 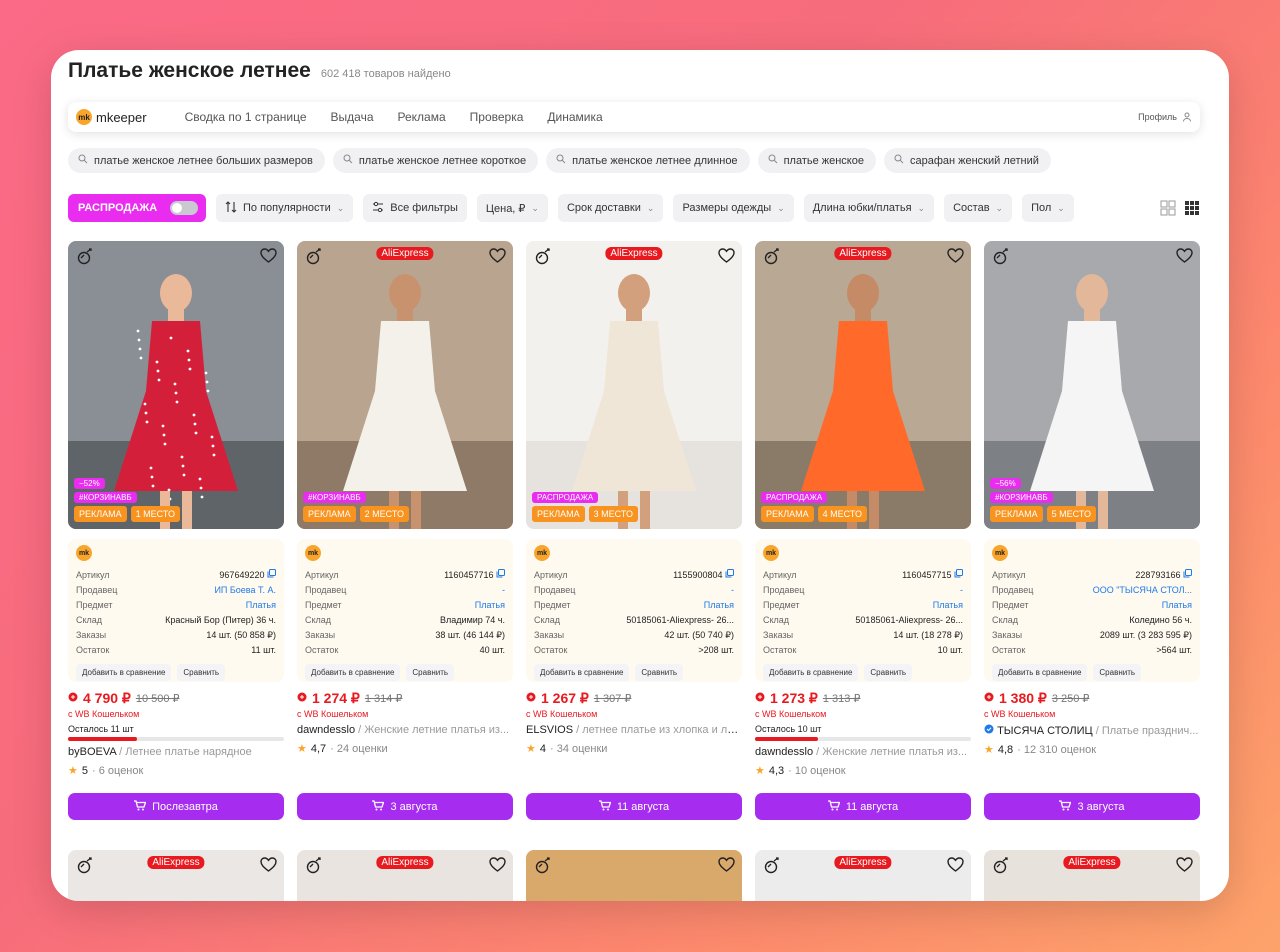 I want to click on nav-results: Выдача, so click(x=352, y=117).